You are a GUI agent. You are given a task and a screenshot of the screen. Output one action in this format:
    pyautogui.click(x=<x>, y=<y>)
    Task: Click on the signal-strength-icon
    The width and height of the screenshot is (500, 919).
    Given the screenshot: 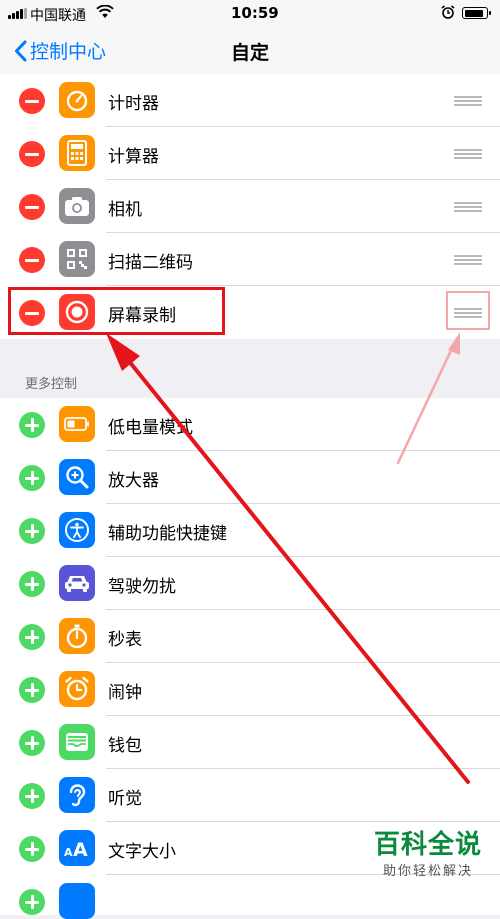 What is the action you would take?
    pyautogui.click(x=18, y=13)
    